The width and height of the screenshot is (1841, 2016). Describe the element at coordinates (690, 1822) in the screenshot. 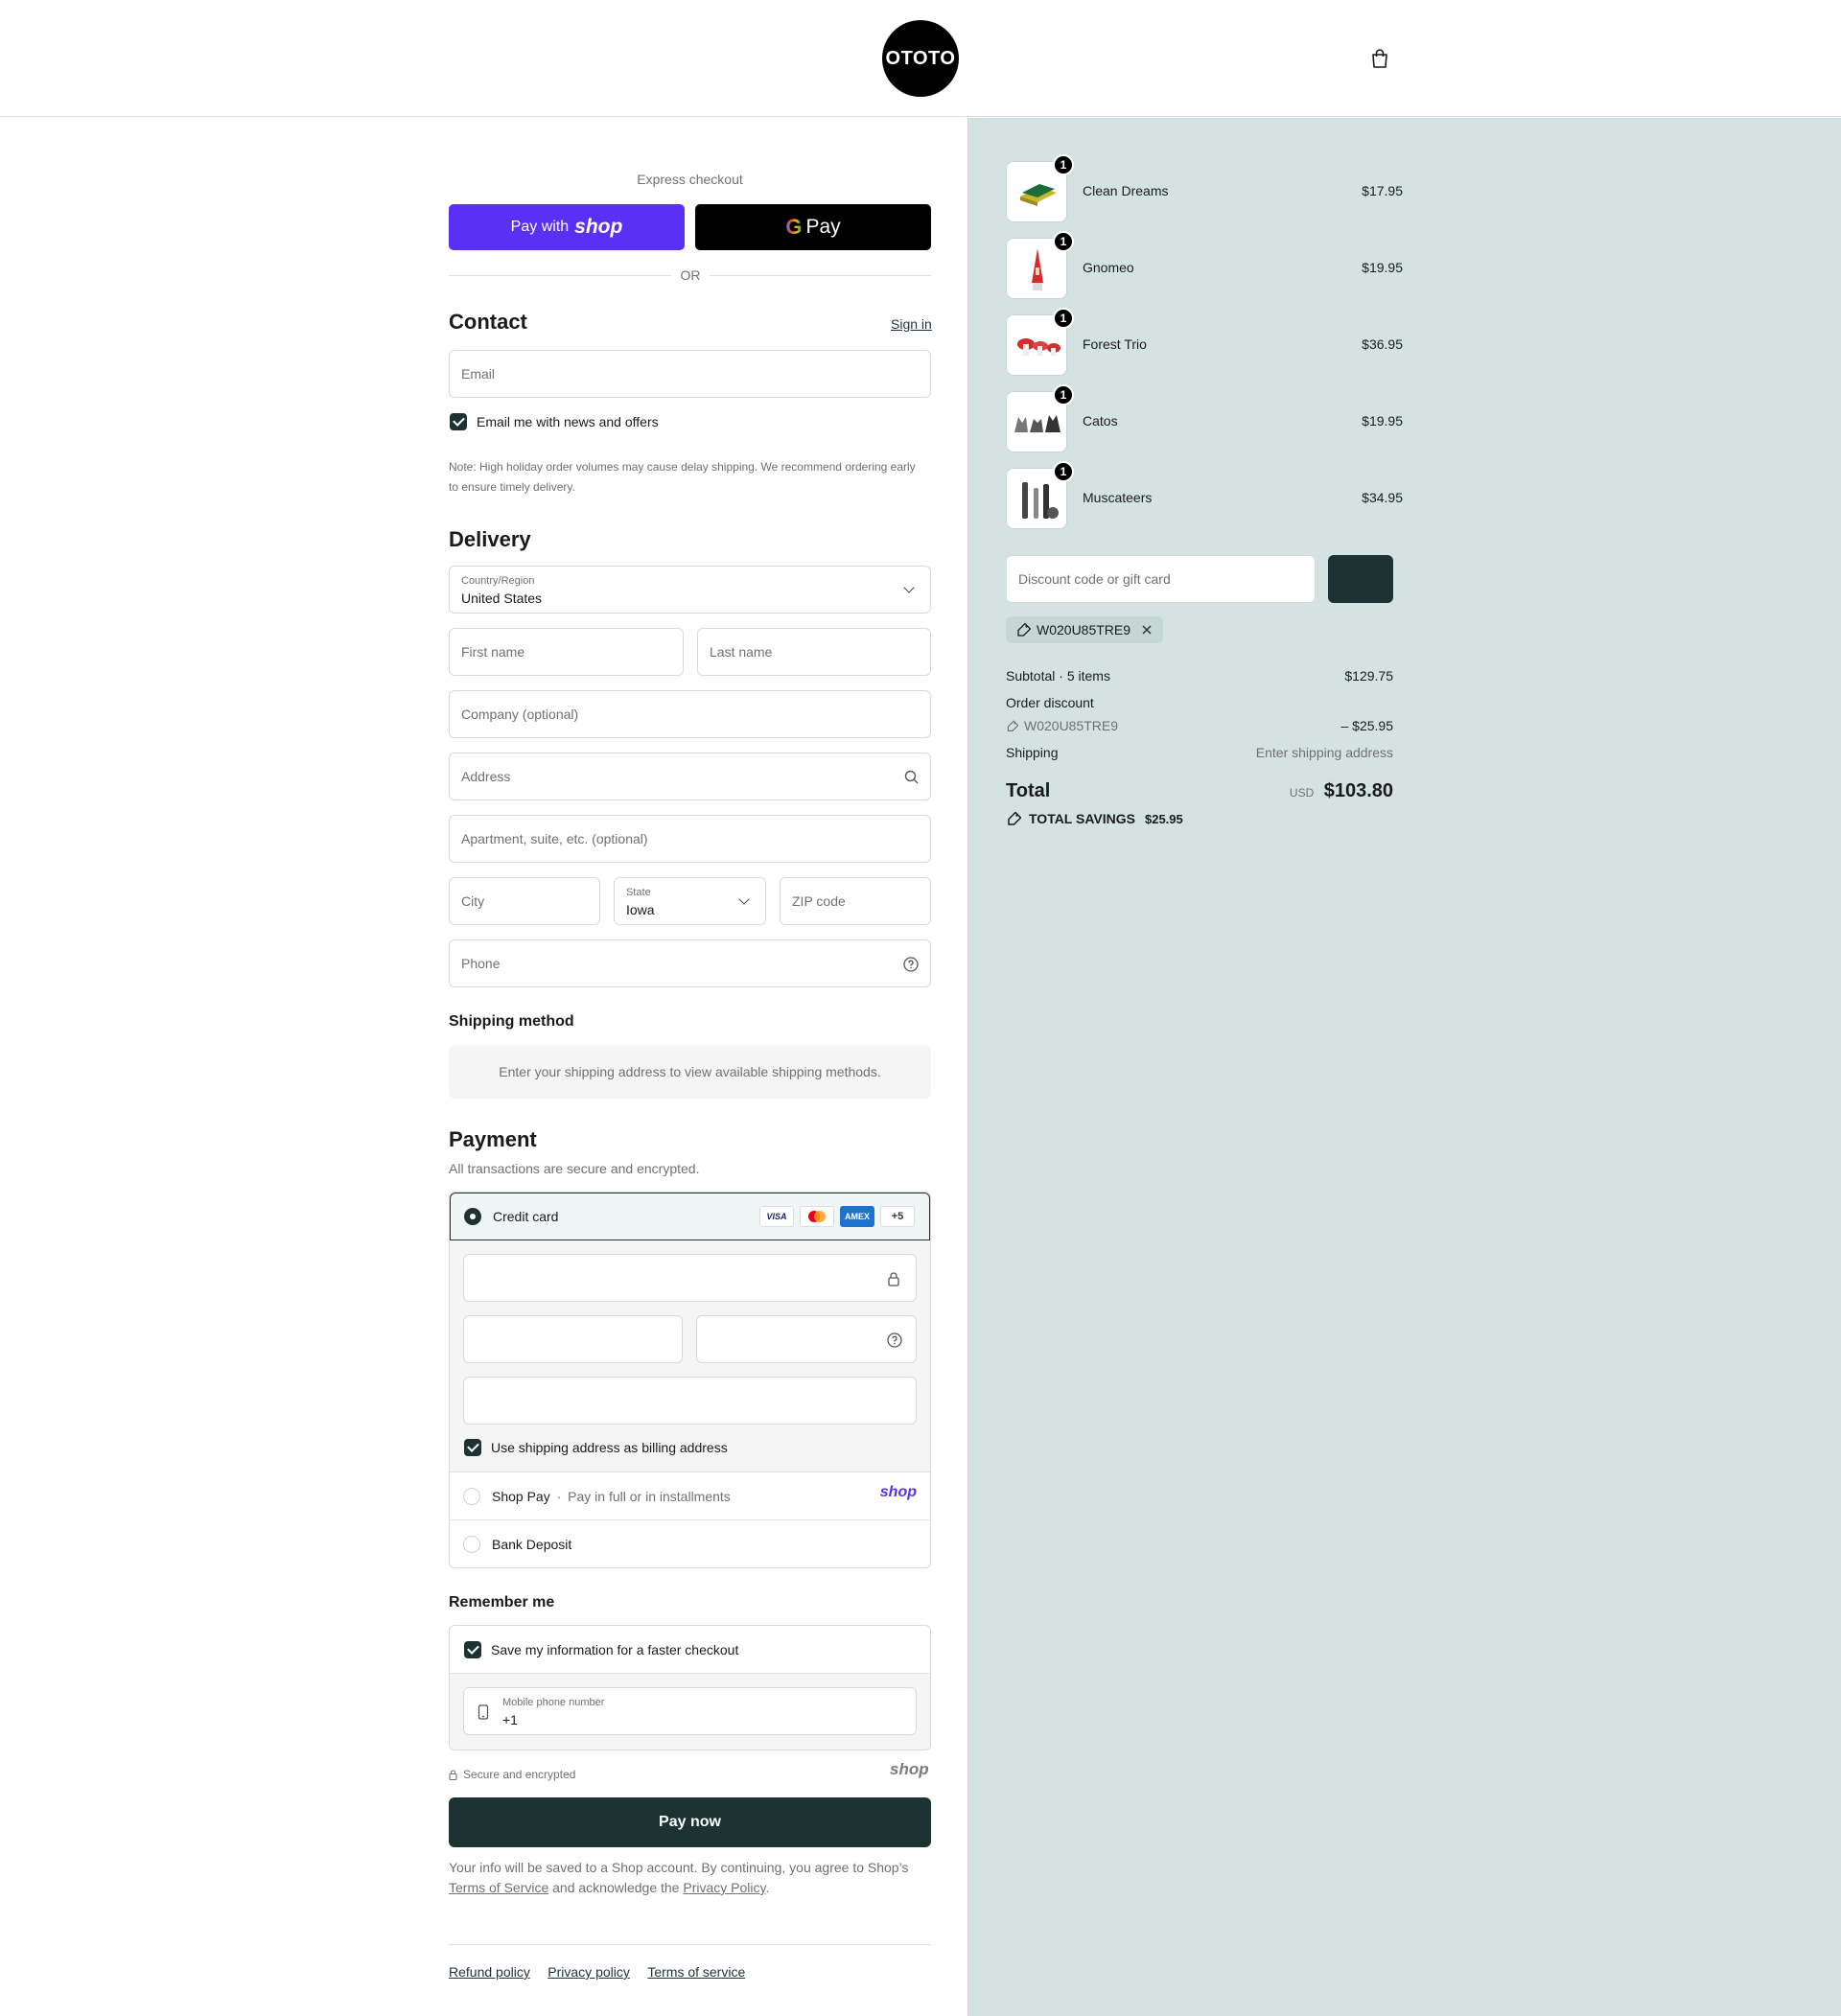

I see `pay-now-button: Pay now` at that location.